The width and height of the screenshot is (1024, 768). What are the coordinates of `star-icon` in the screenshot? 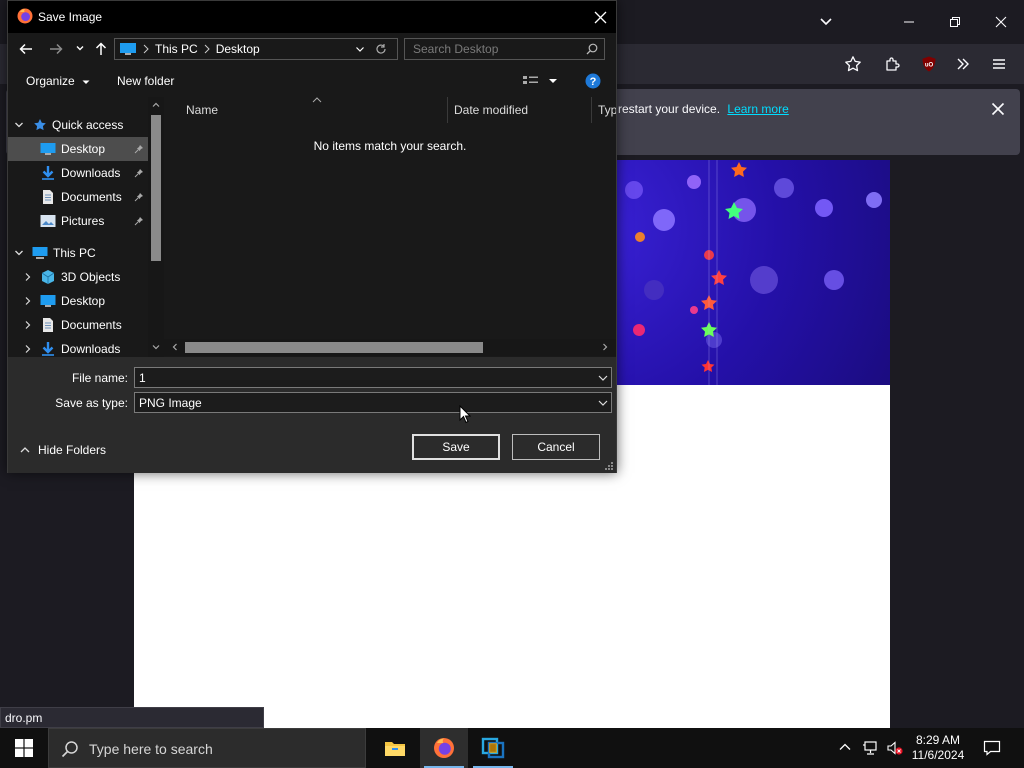 It's located at (40, 125).